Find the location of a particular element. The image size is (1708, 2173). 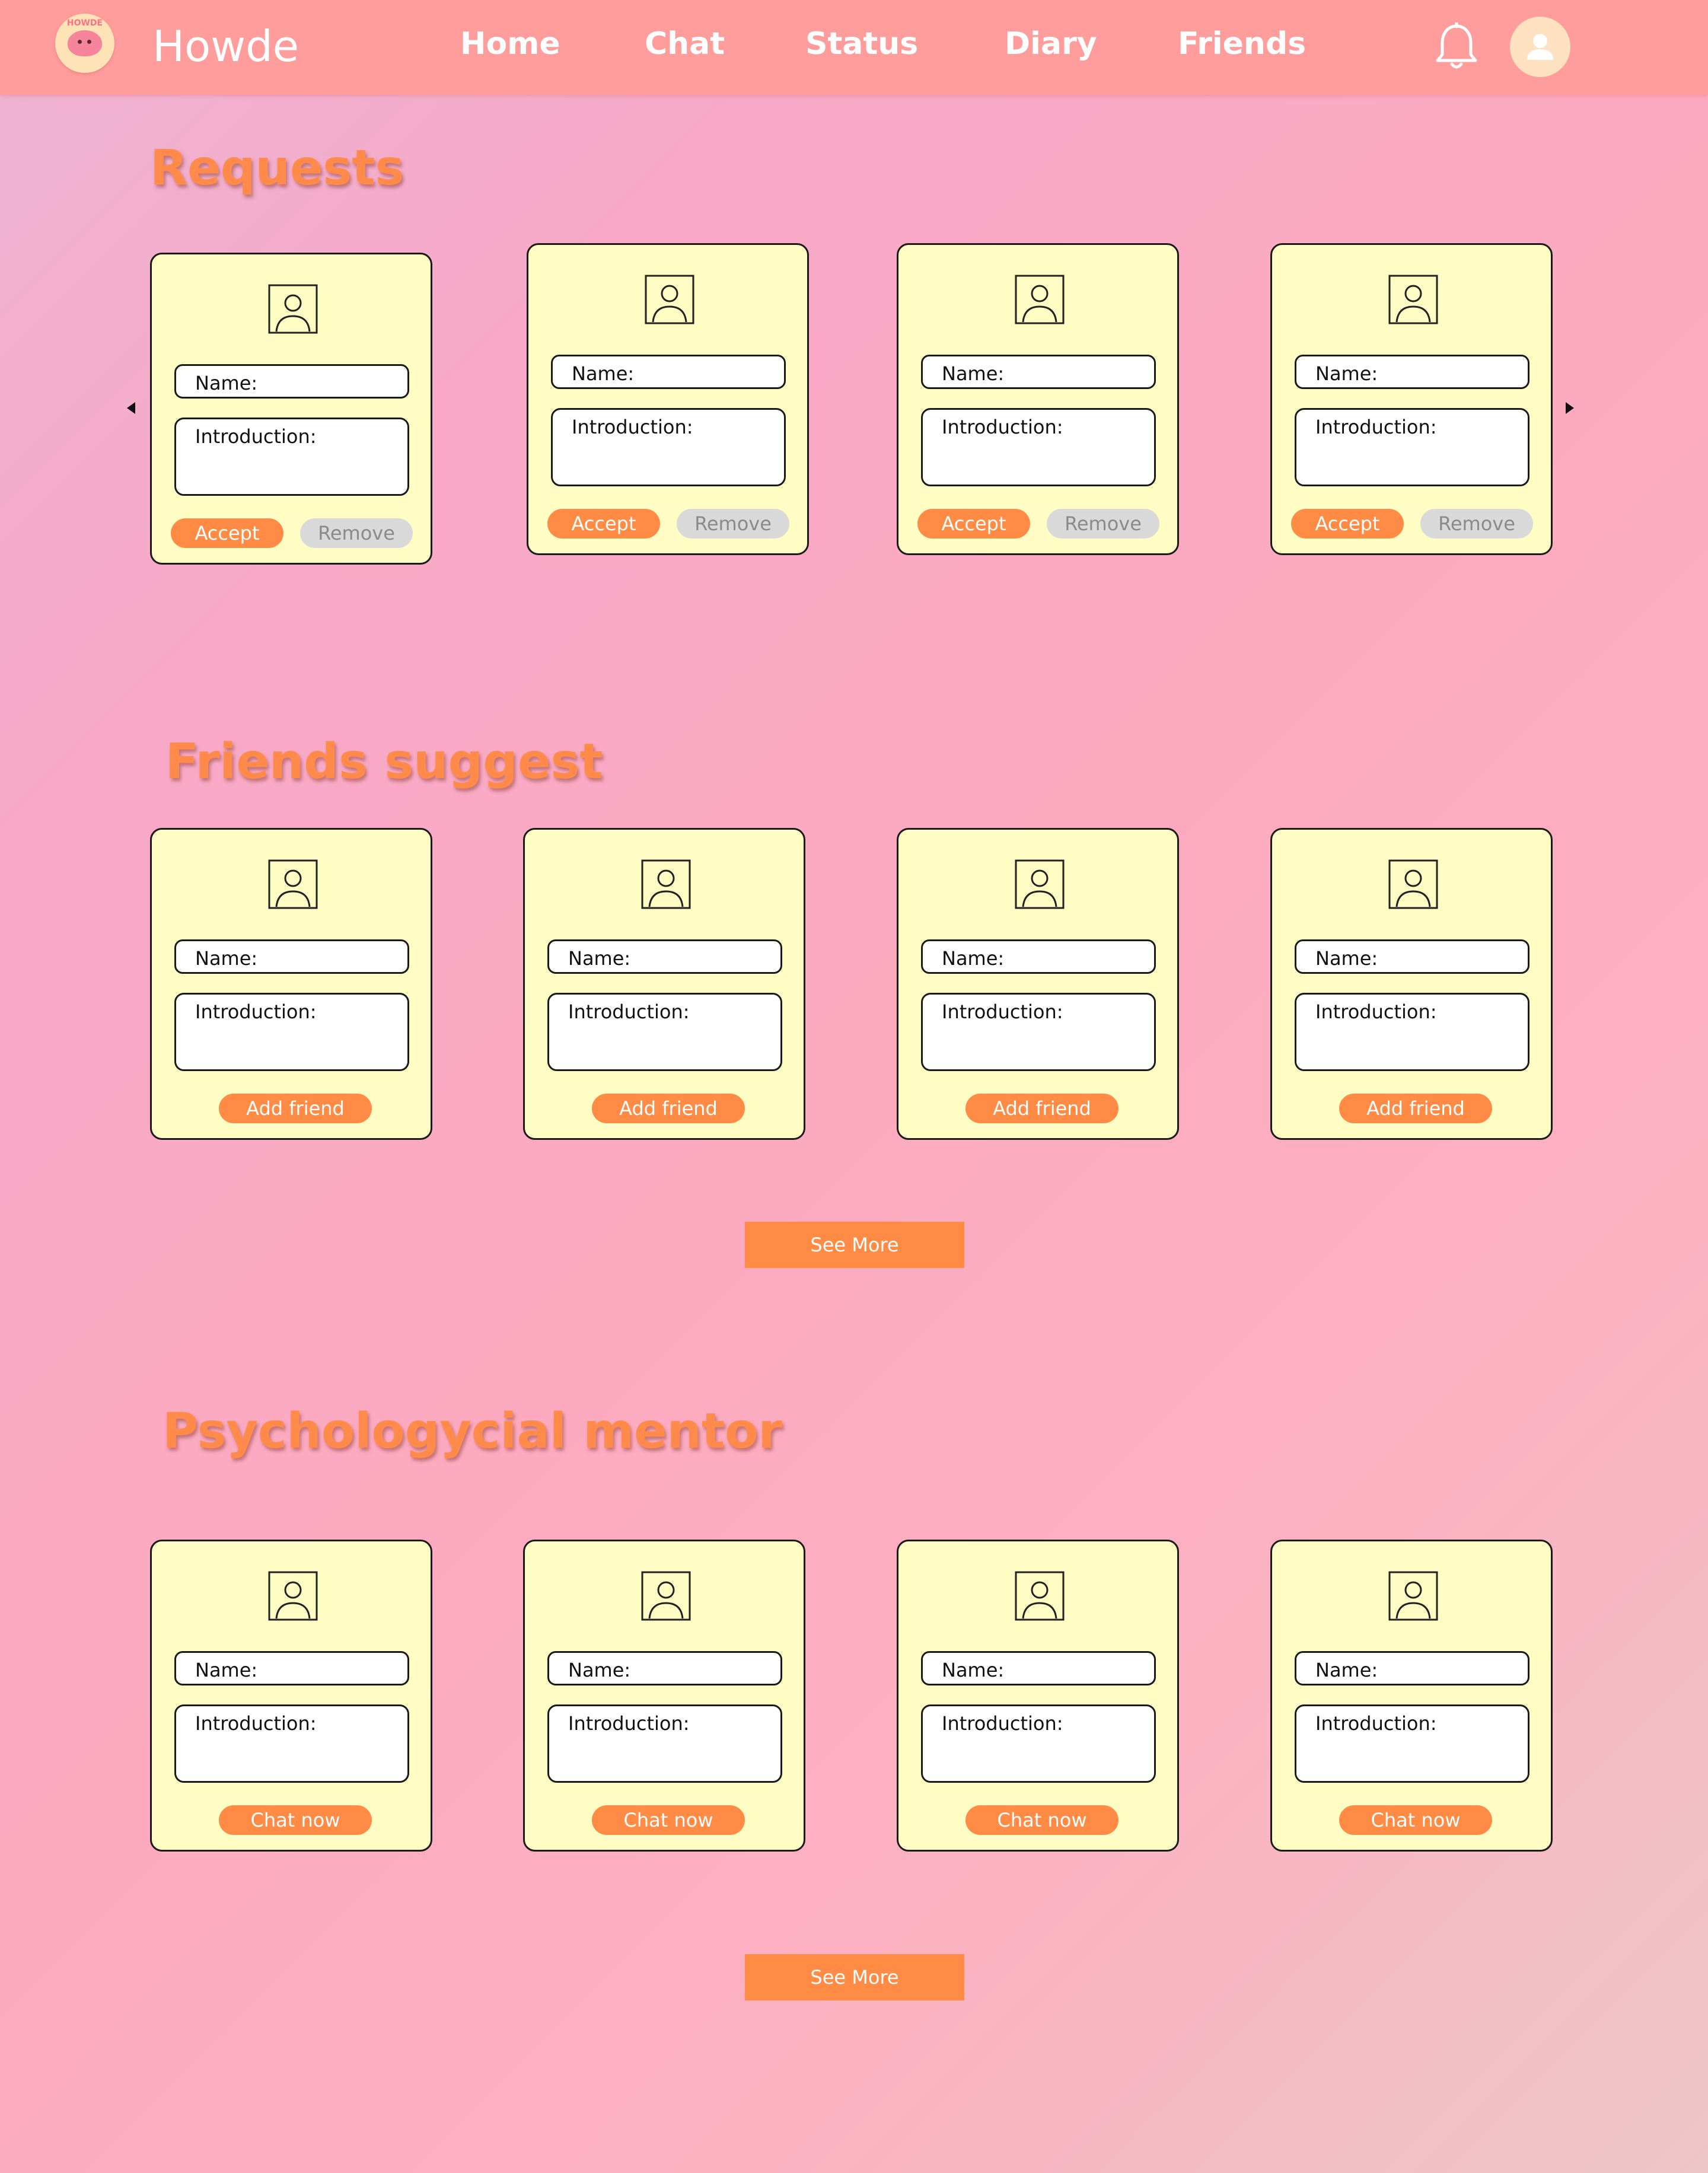

app-title: Howde is located at coordinates (225, 46).